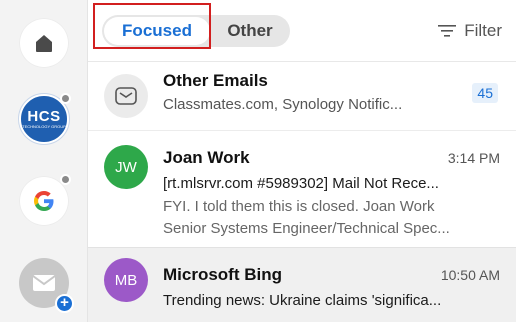  Describe the element at coordinates (483, 30) in the screenshot. I see `filter-label: Filter` at that location.